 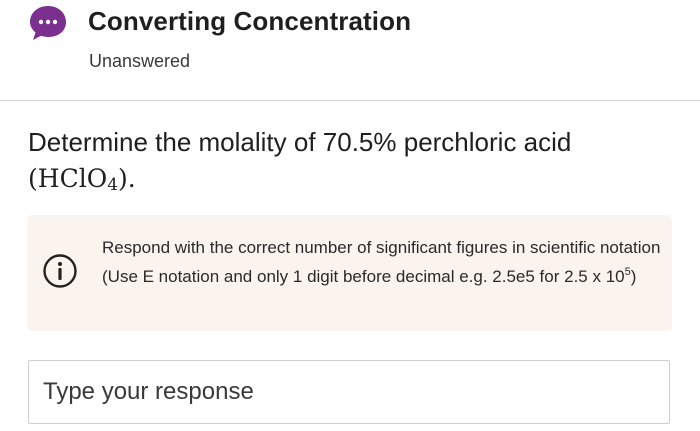 What do you see at coordinates (633, 276) in the screenshot?
I see `instruction-end: )` at bounding box center [633, 276].